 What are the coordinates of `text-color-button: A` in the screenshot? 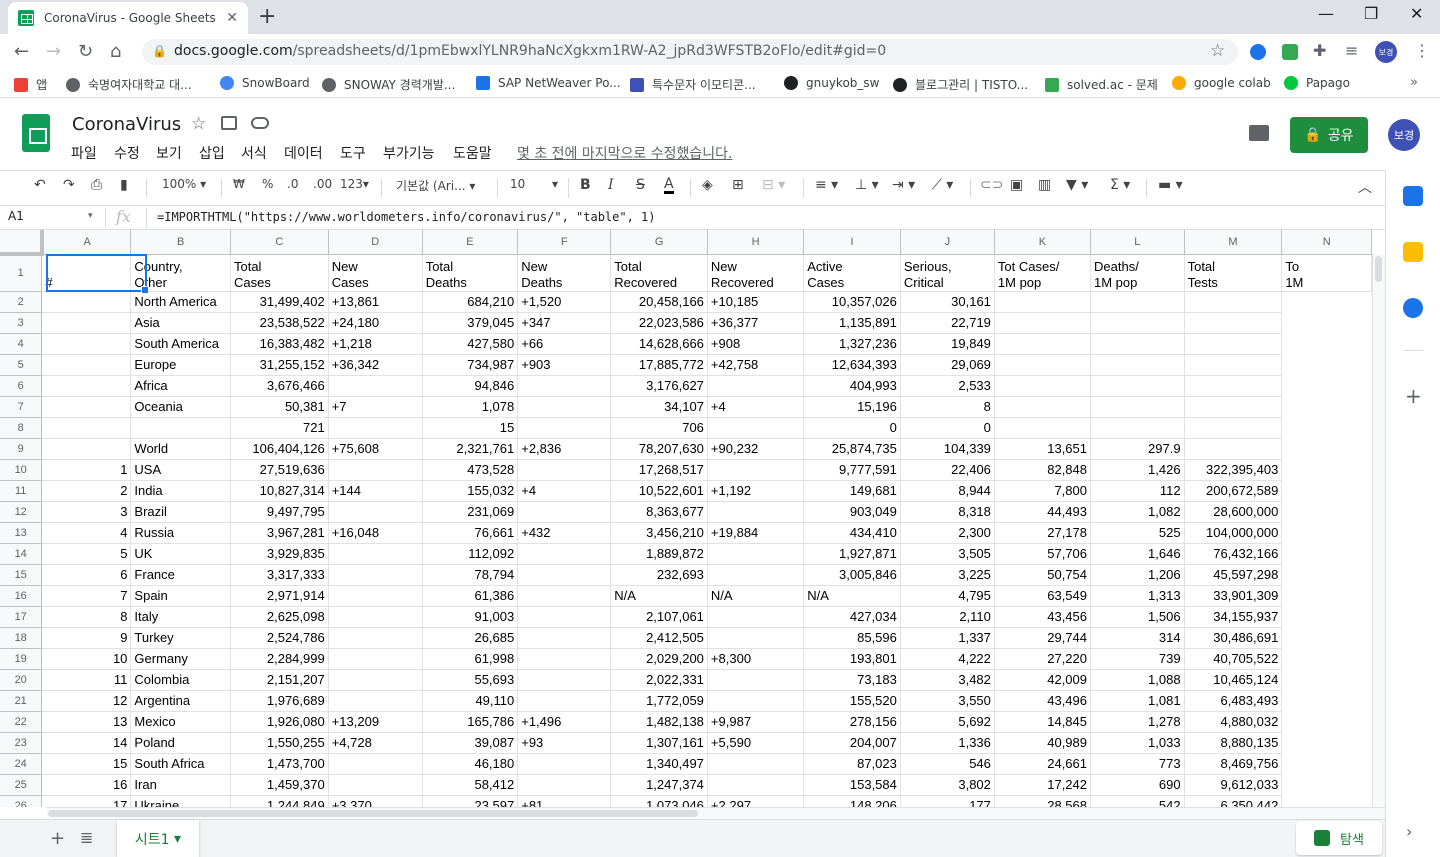 It's located at (669, 185).